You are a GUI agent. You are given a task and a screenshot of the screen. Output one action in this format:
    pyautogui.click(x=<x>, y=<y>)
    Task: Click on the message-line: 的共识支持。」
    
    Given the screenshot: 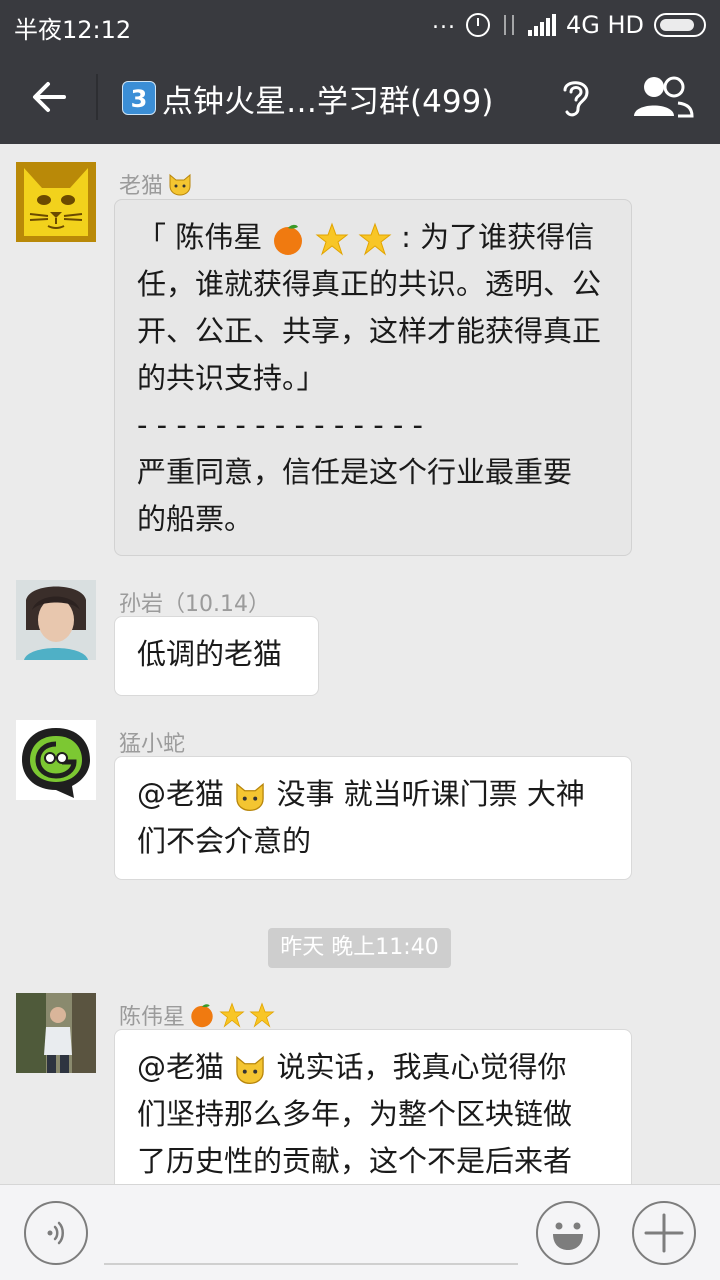 What is the action you would take?
    pyautogui.click(x=231, y=378)
    